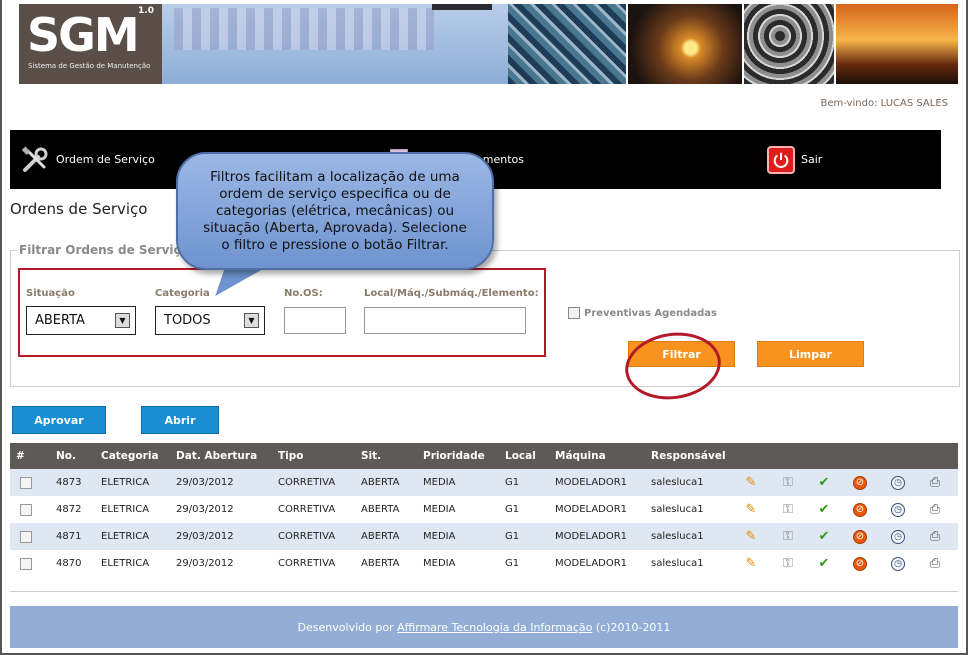 The height and width of the screenshot is (655, 968). What do you see at coordinates (130, 456) in the screenshot?
I see `header-categoria: Categoria` at bounding box center [130, 456].